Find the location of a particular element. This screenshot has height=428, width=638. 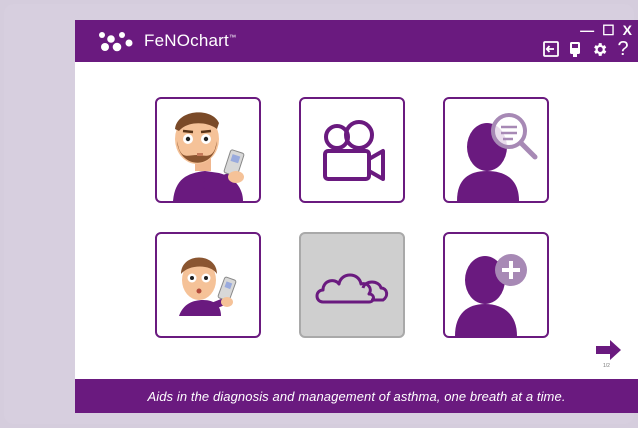

toolbar: ? is located at coordinates (587, 49).